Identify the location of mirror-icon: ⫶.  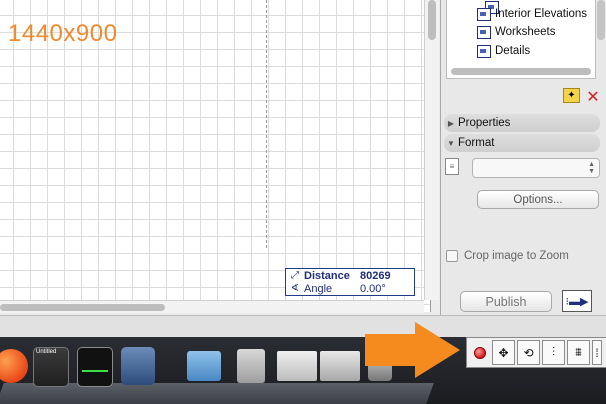
(553, 352).